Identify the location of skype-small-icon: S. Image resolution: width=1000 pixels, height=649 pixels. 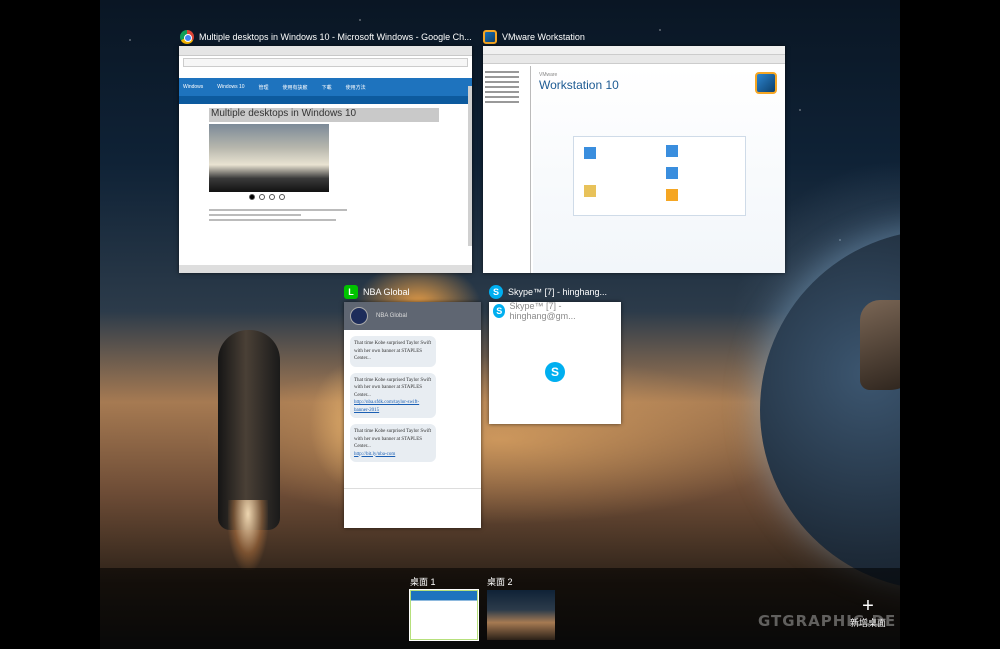
(499, 311).